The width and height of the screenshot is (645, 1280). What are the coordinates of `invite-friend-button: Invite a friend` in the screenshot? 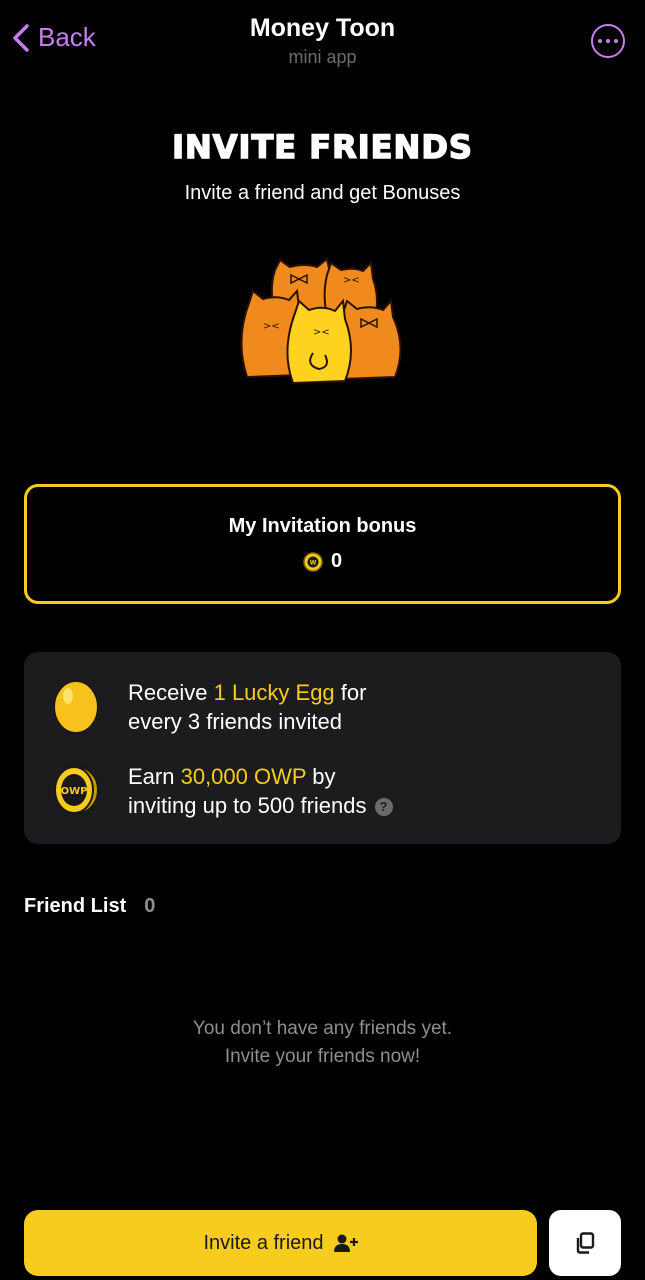 It's located at (280, 1243).